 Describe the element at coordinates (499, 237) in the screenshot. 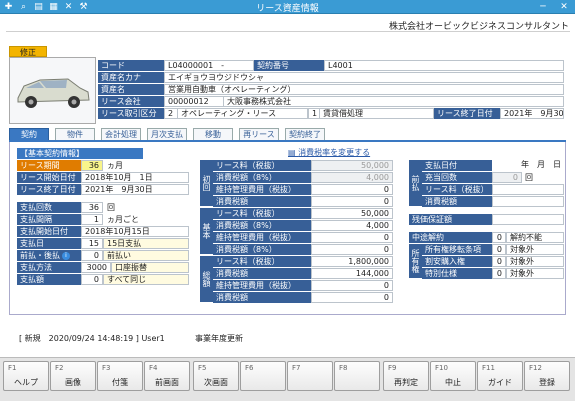

I see `cancel-code-field: 0` at that location.